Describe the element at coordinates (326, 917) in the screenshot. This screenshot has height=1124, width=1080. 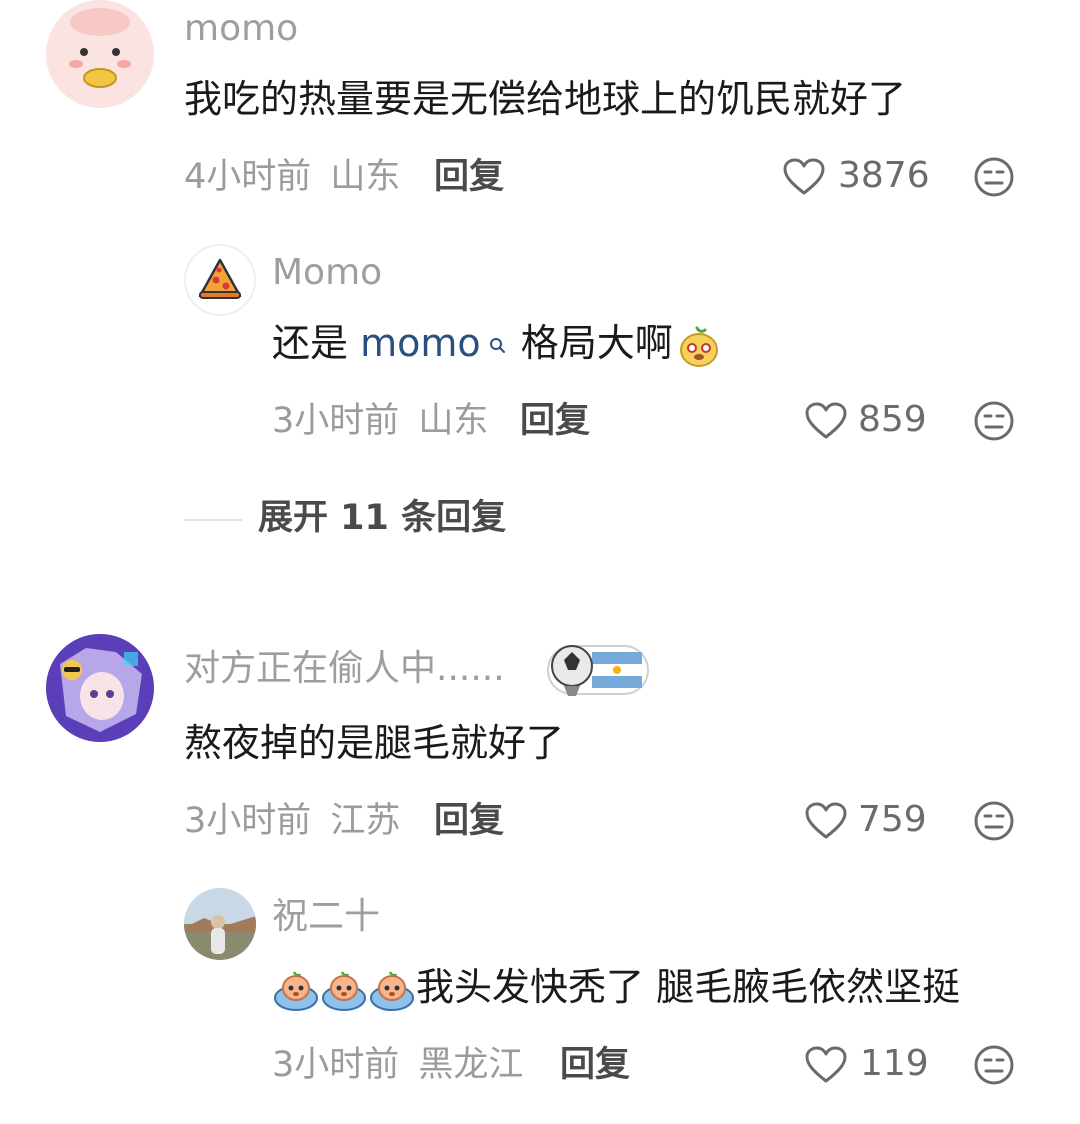
I see `reply-username: 祝二十` at that location.